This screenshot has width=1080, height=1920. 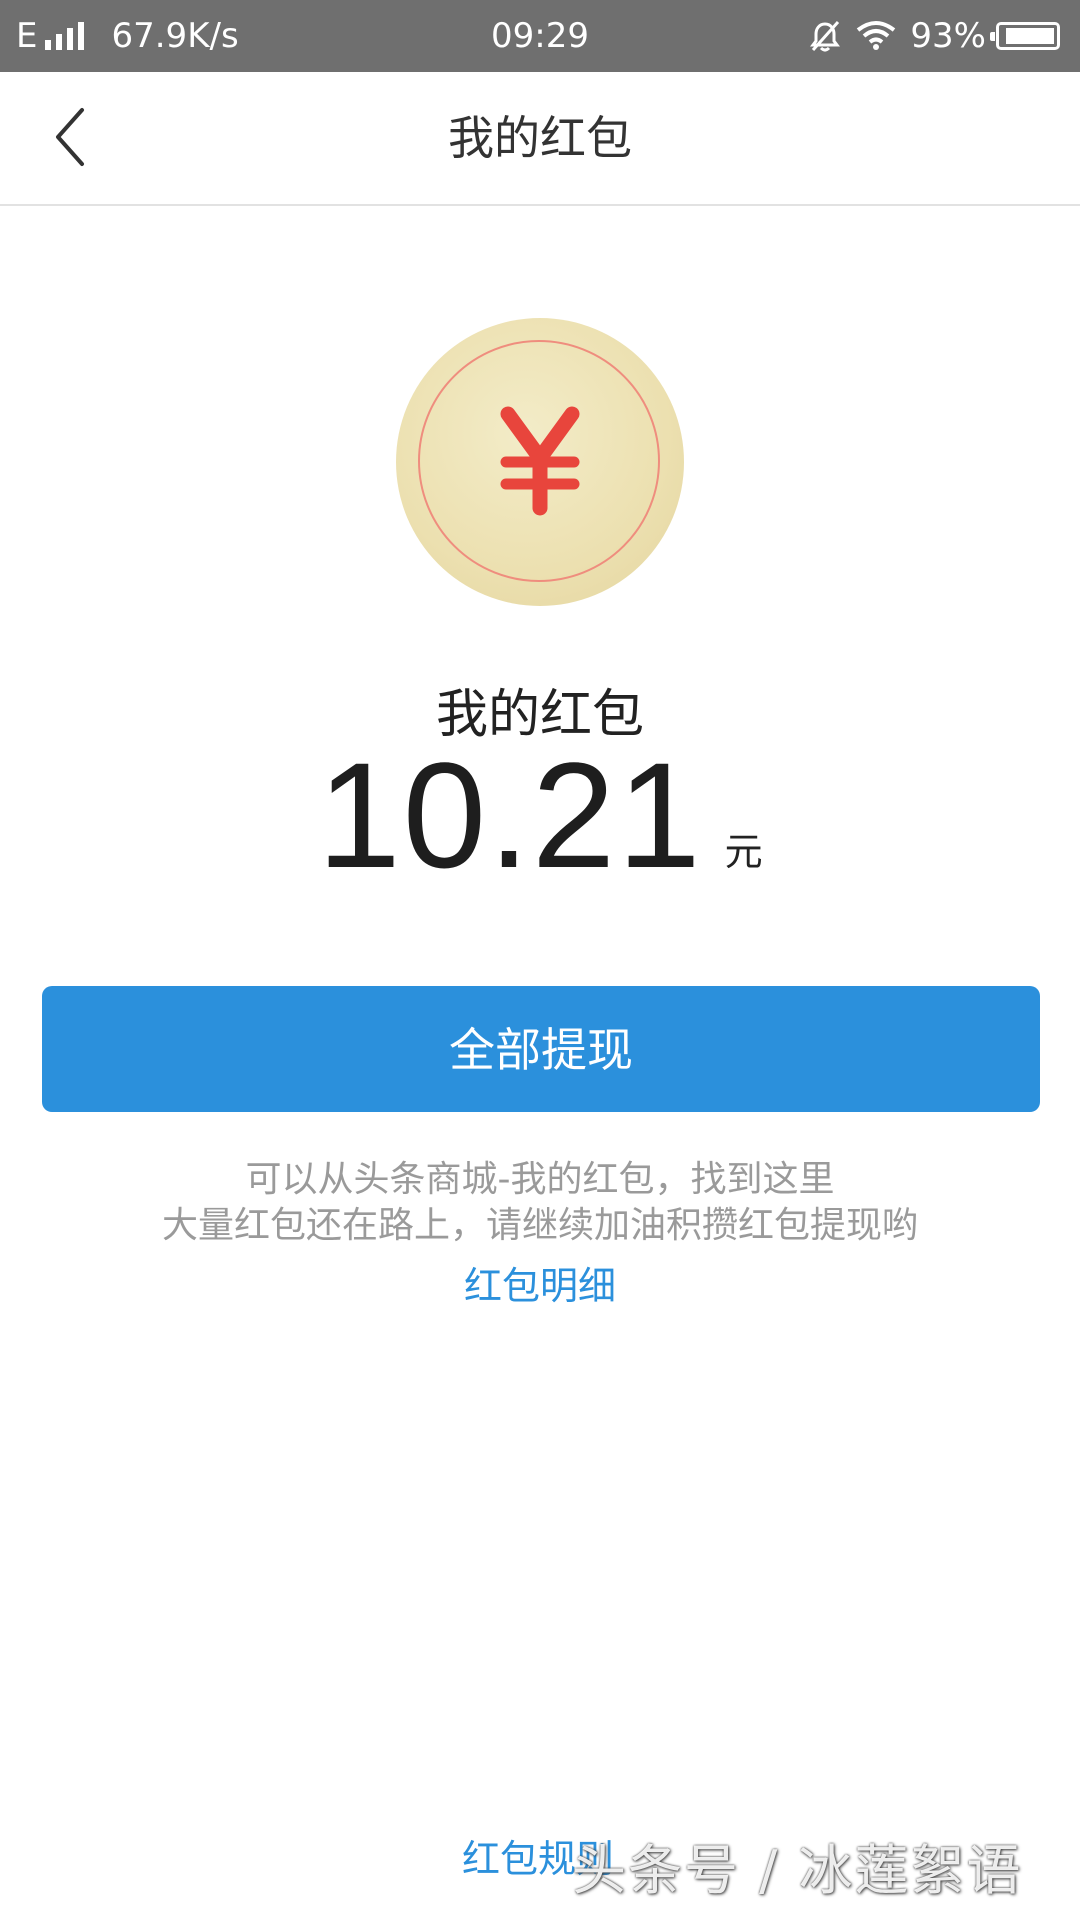 I want to click on yen-icon, so click(x=540, y=461).